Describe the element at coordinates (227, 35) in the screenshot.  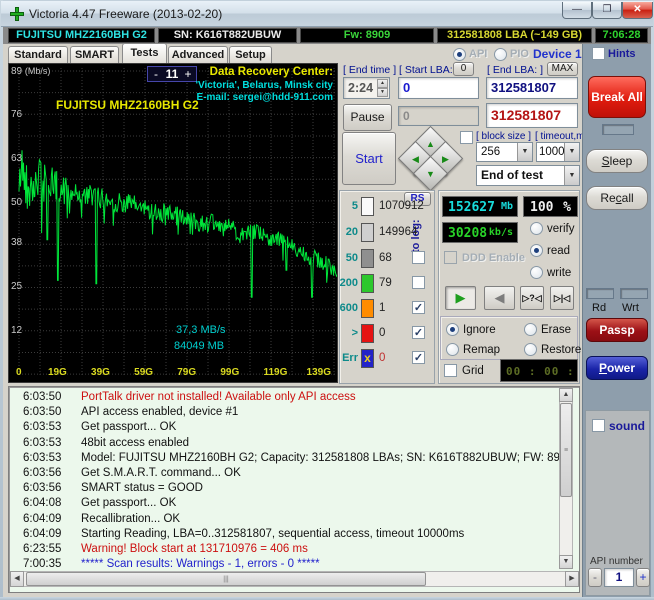
I see `info-segment: SN: K616T882UBUW` at that location.